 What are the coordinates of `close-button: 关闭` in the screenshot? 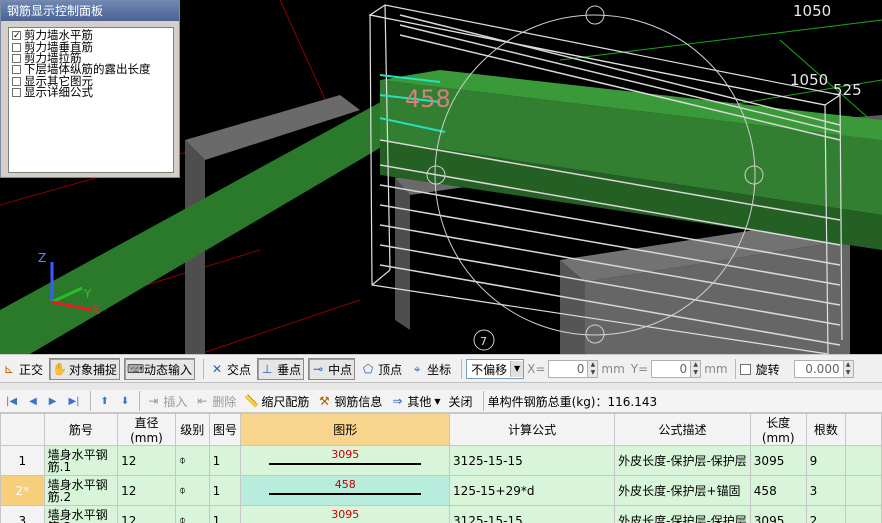 It's located at (461, 401).